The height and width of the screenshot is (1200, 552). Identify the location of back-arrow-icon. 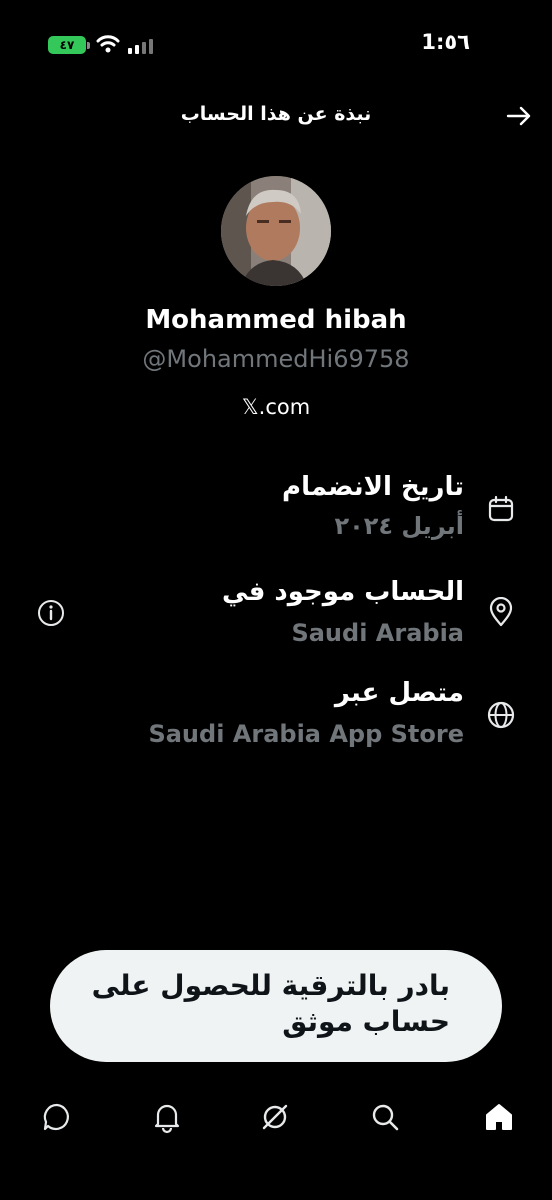
(519, 116).